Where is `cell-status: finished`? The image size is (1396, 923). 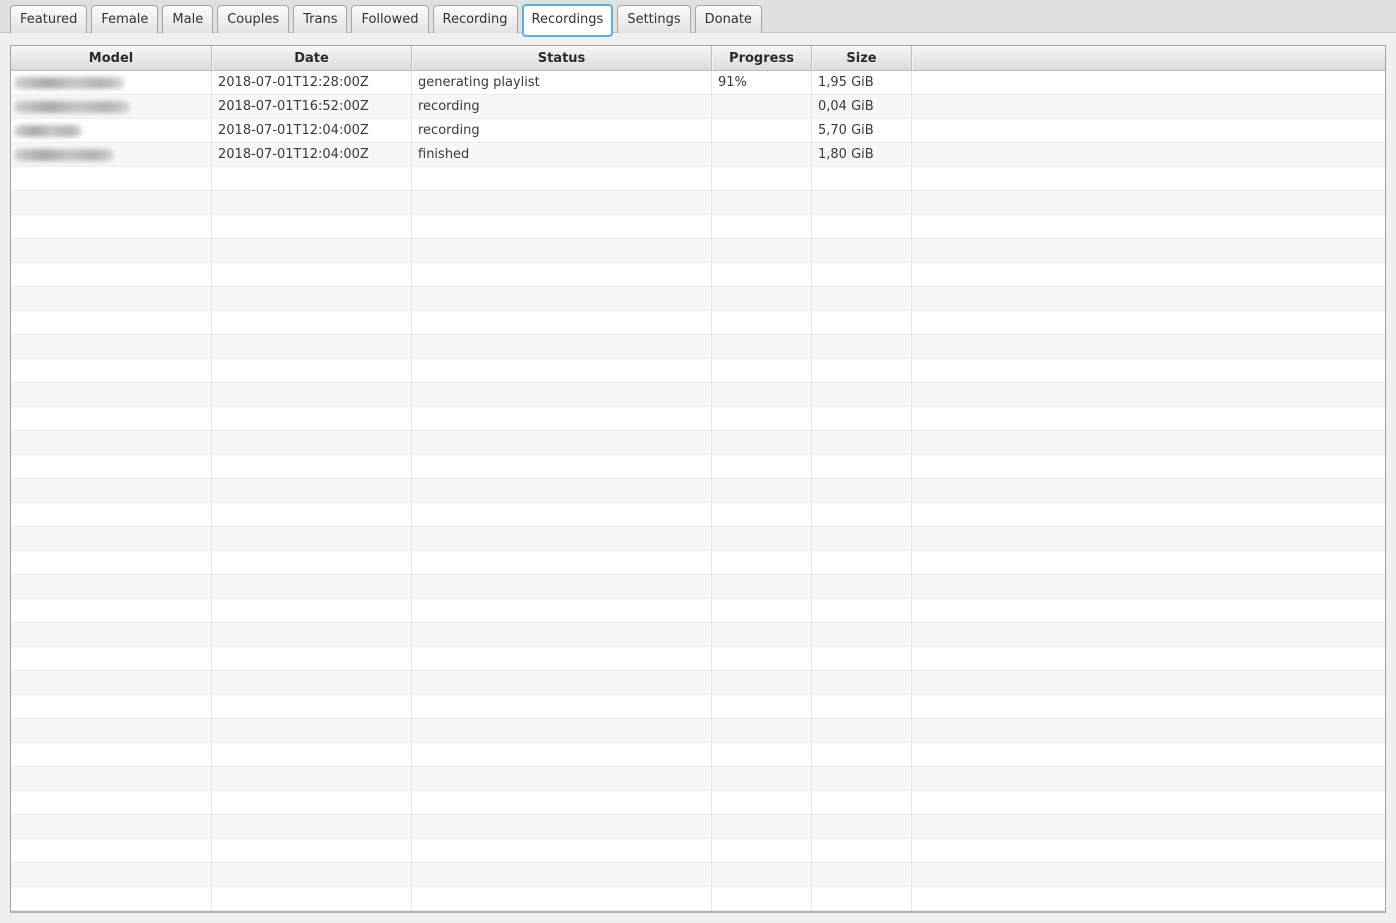
cell-status: finished is located at coordinates (561, 154).